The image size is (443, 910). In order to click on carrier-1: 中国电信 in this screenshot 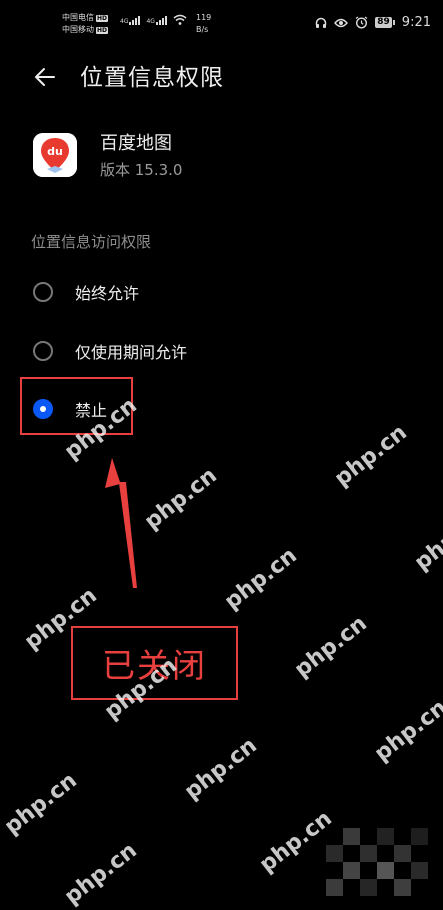, I will do `click(78, 17)`.